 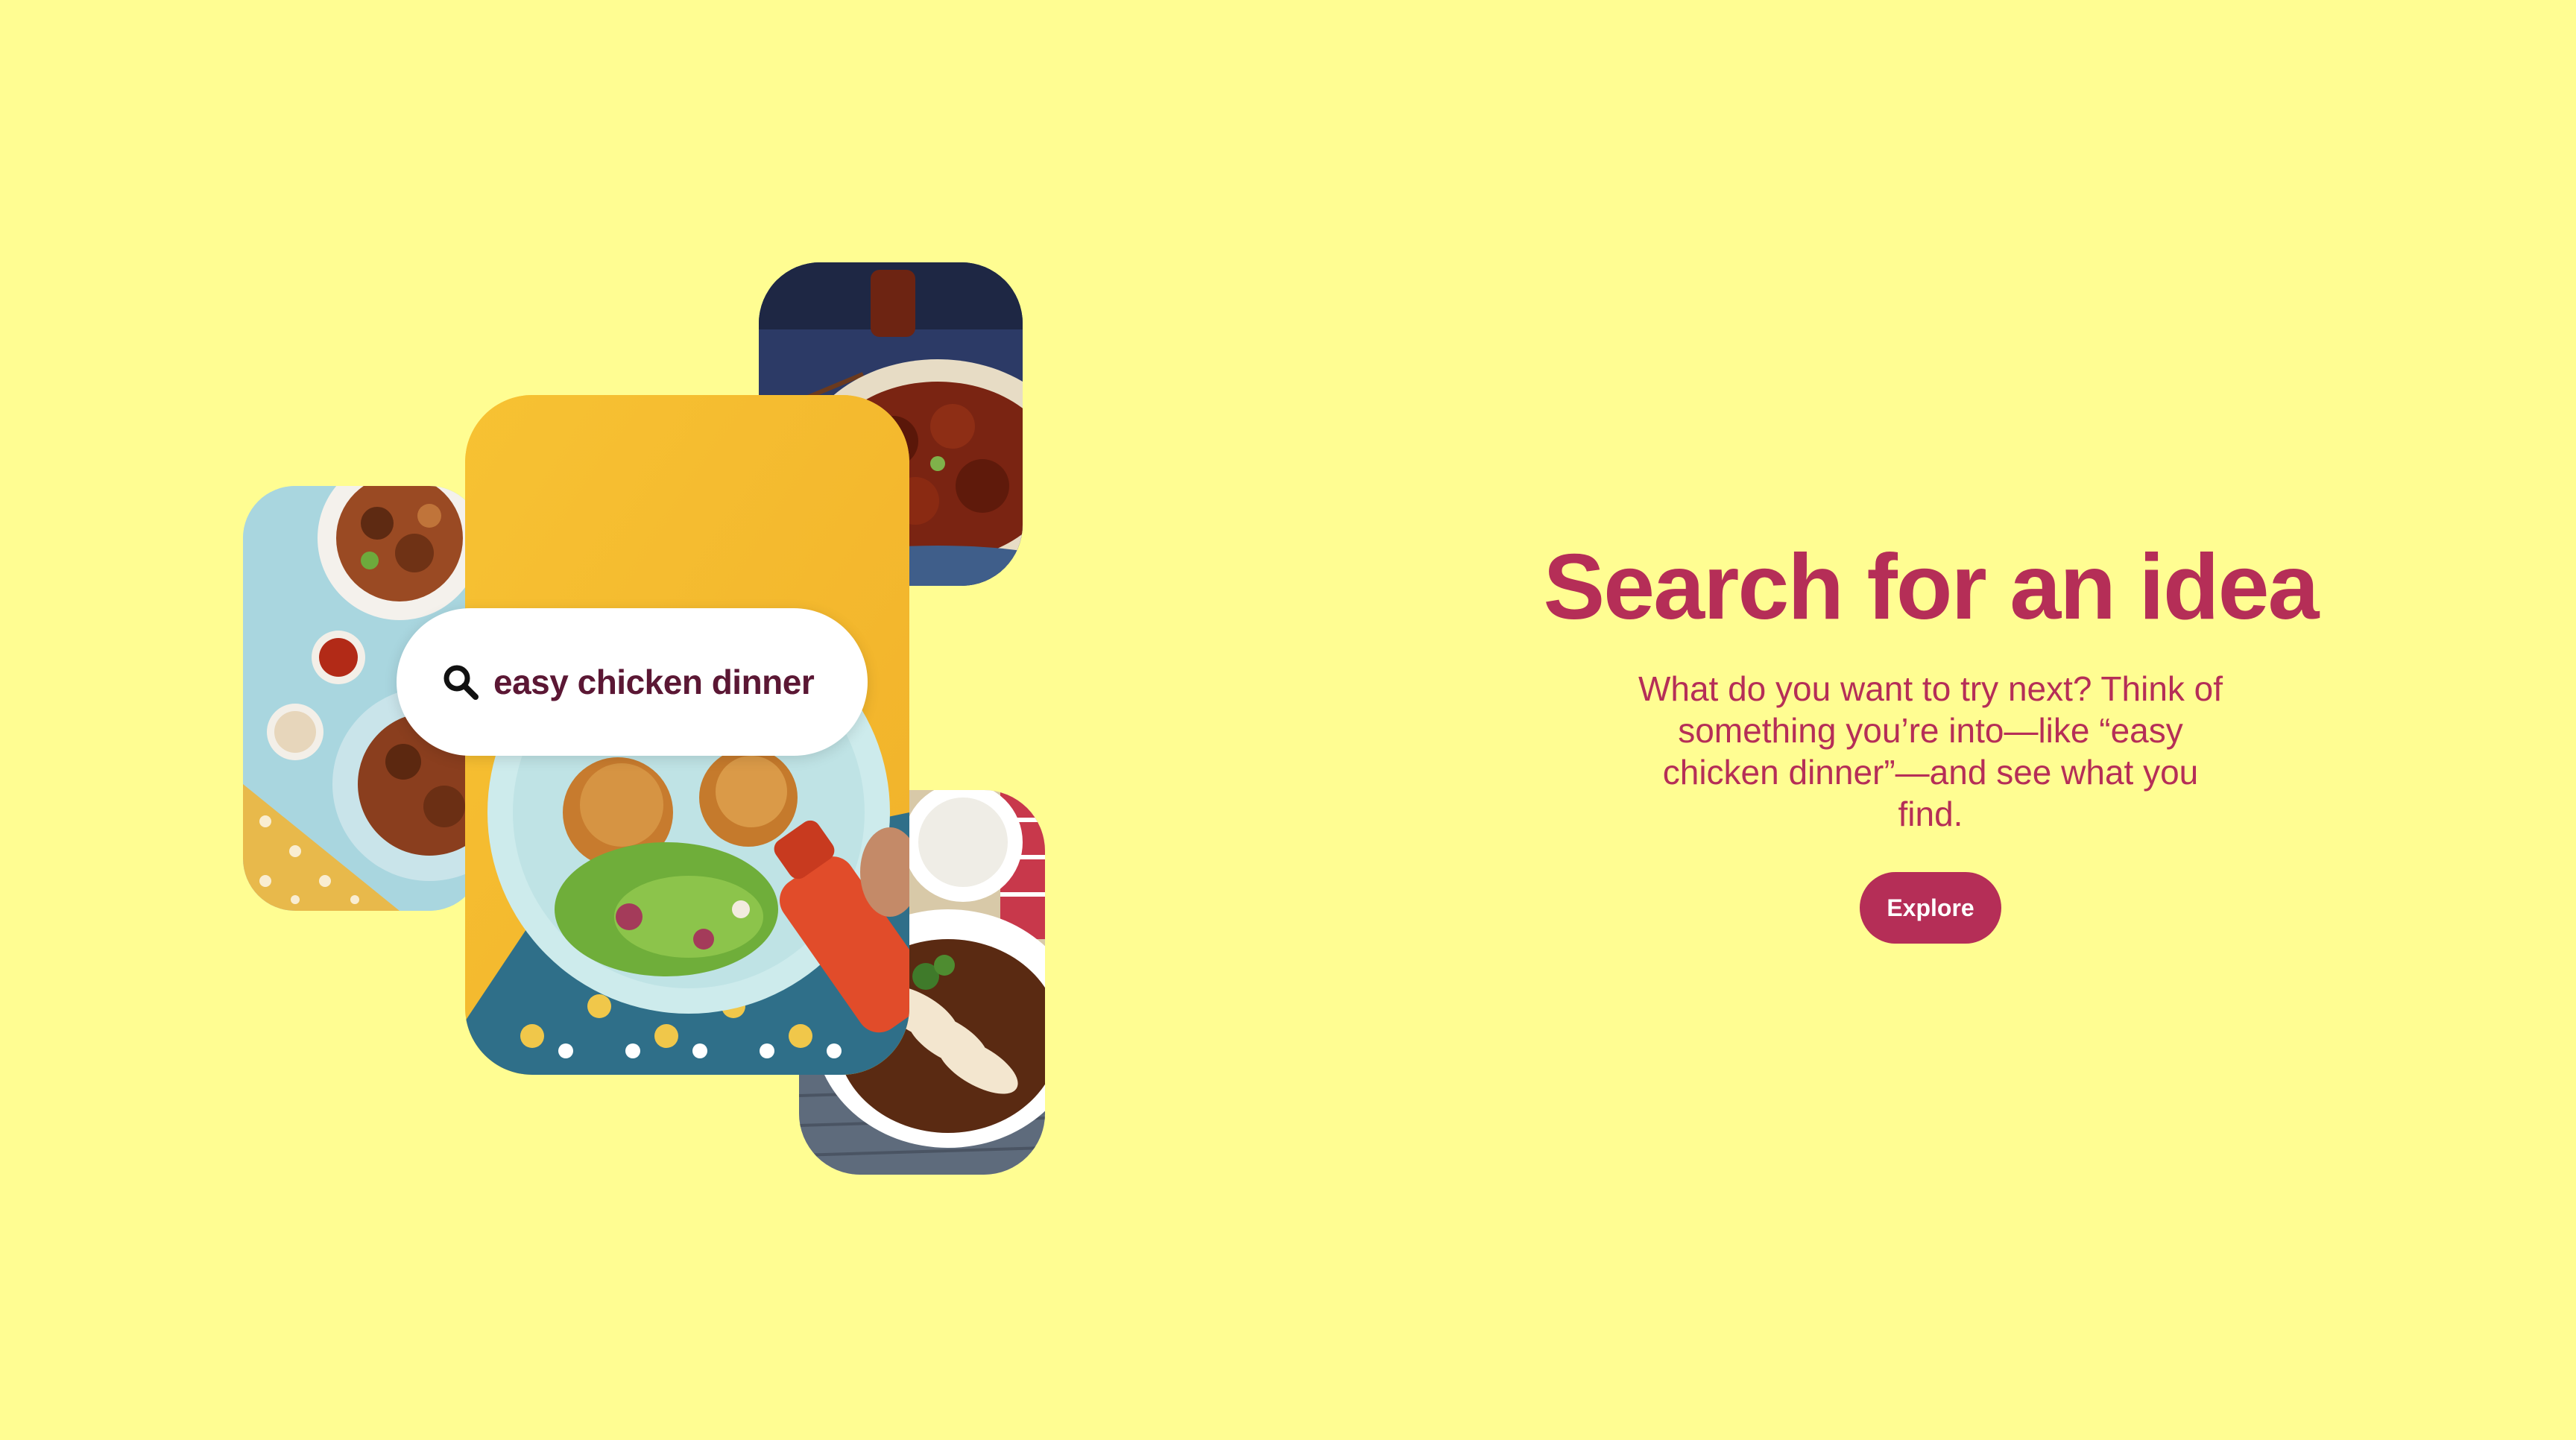 I want to click on hero-title: Search for an idea, so click(x=1931, y=587).